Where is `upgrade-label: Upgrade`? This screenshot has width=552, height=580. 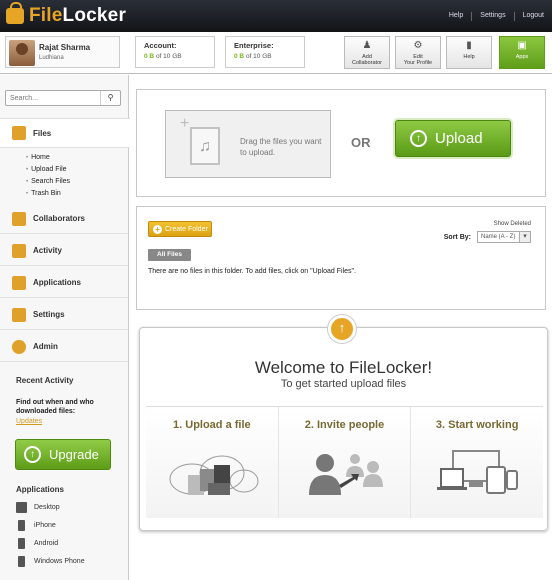
upgrade-label: Upgrade is located at coordinates (74, 454).